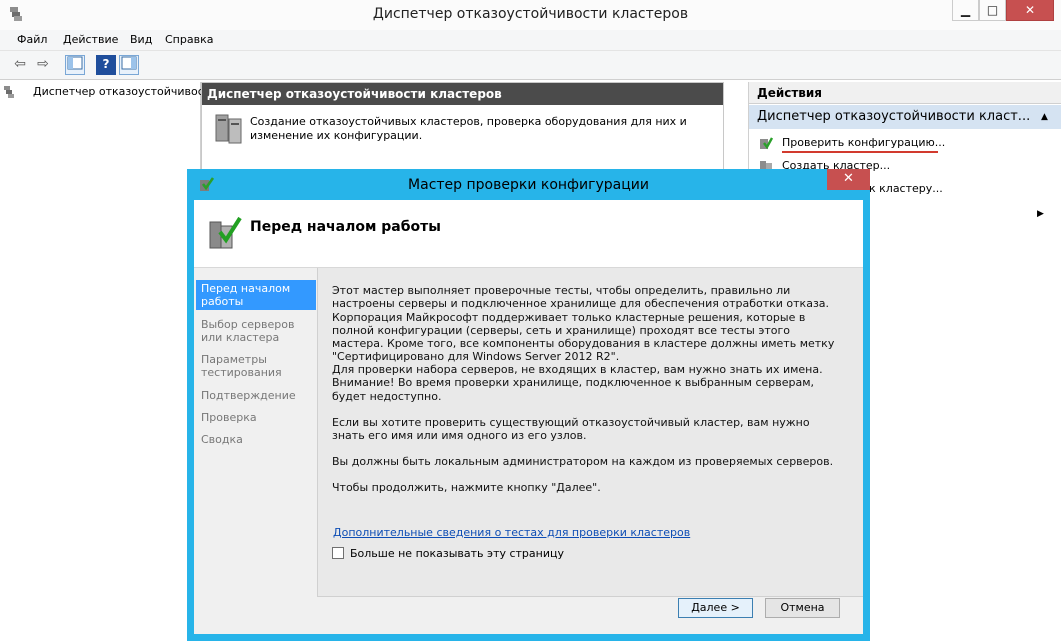  Describe the element at coordinates (802, 608) in the screenshot. I see `cancel-button: Отмена` at that location.